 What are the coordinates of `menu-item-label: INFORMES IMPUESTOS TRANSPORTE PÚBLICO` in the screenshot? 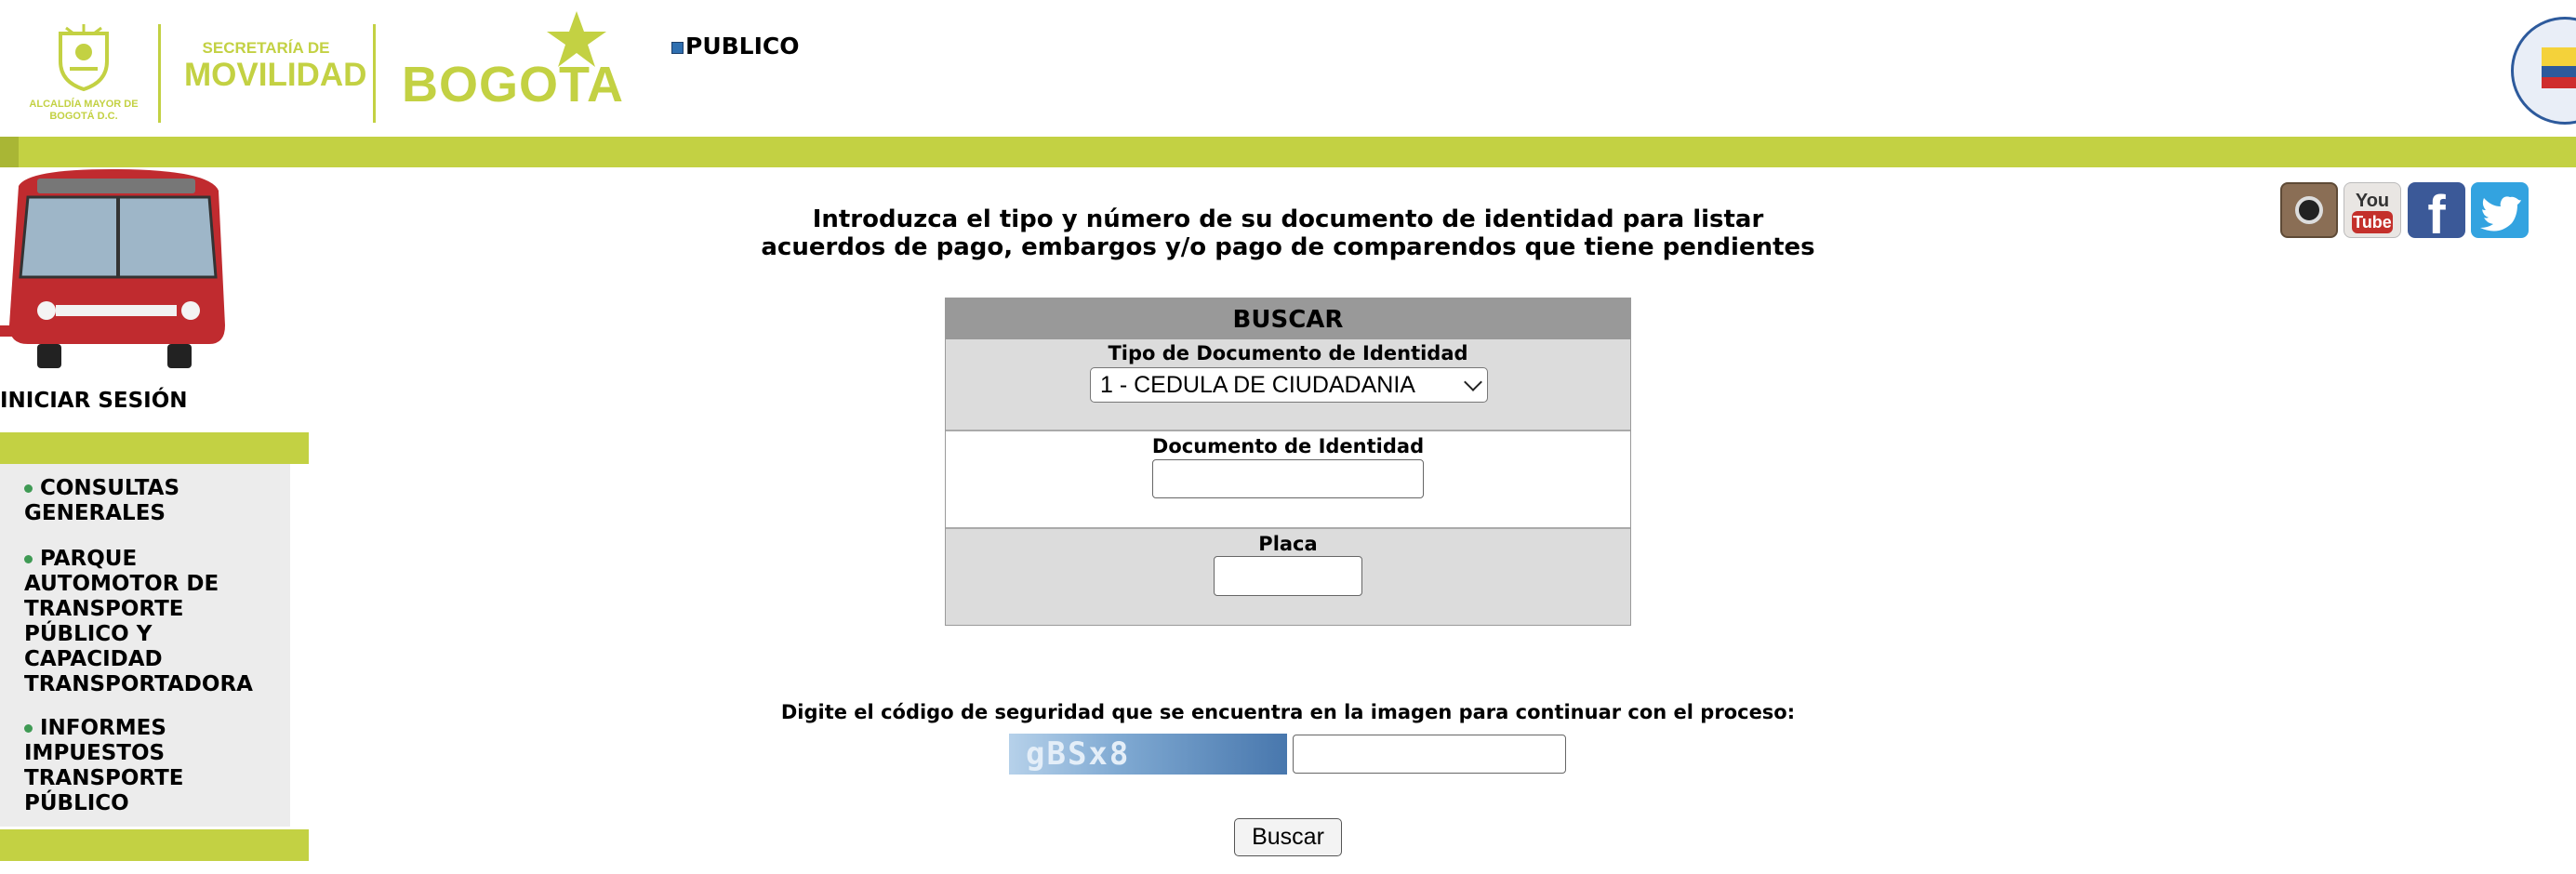 It's located at (104, 765).